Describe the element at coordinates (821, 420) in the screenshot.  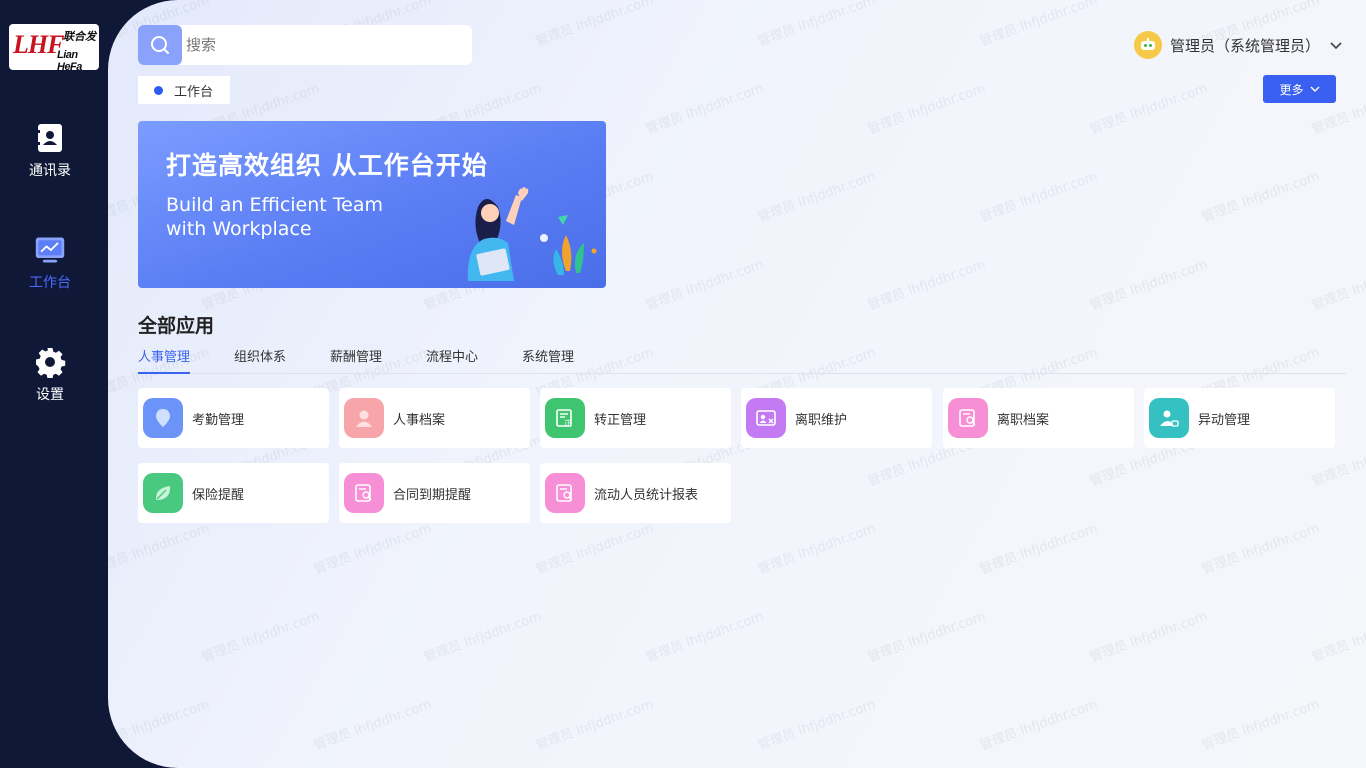
I see `app-label: 离职维护` at that location.